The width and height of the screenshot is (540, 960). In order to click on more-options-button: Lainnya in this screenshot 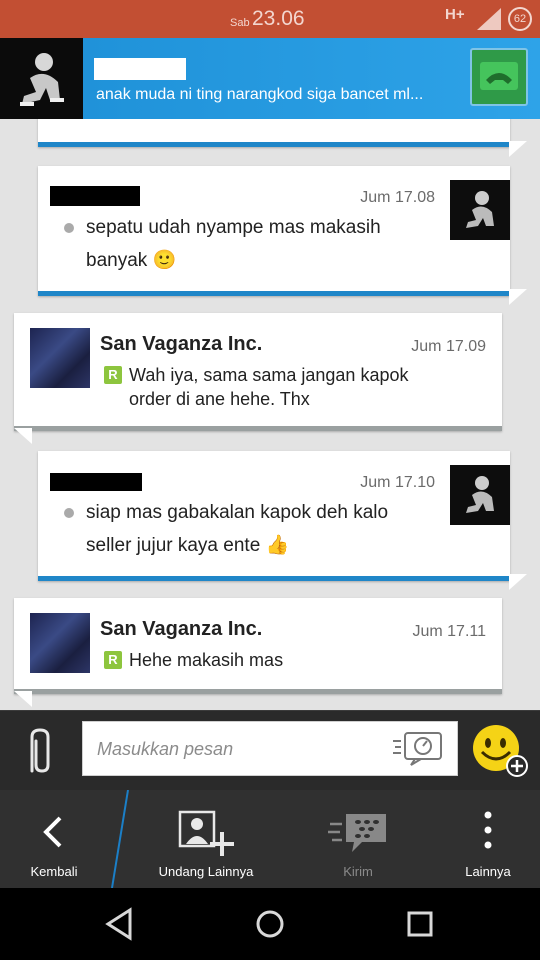, I will do `click(488, 839)`.